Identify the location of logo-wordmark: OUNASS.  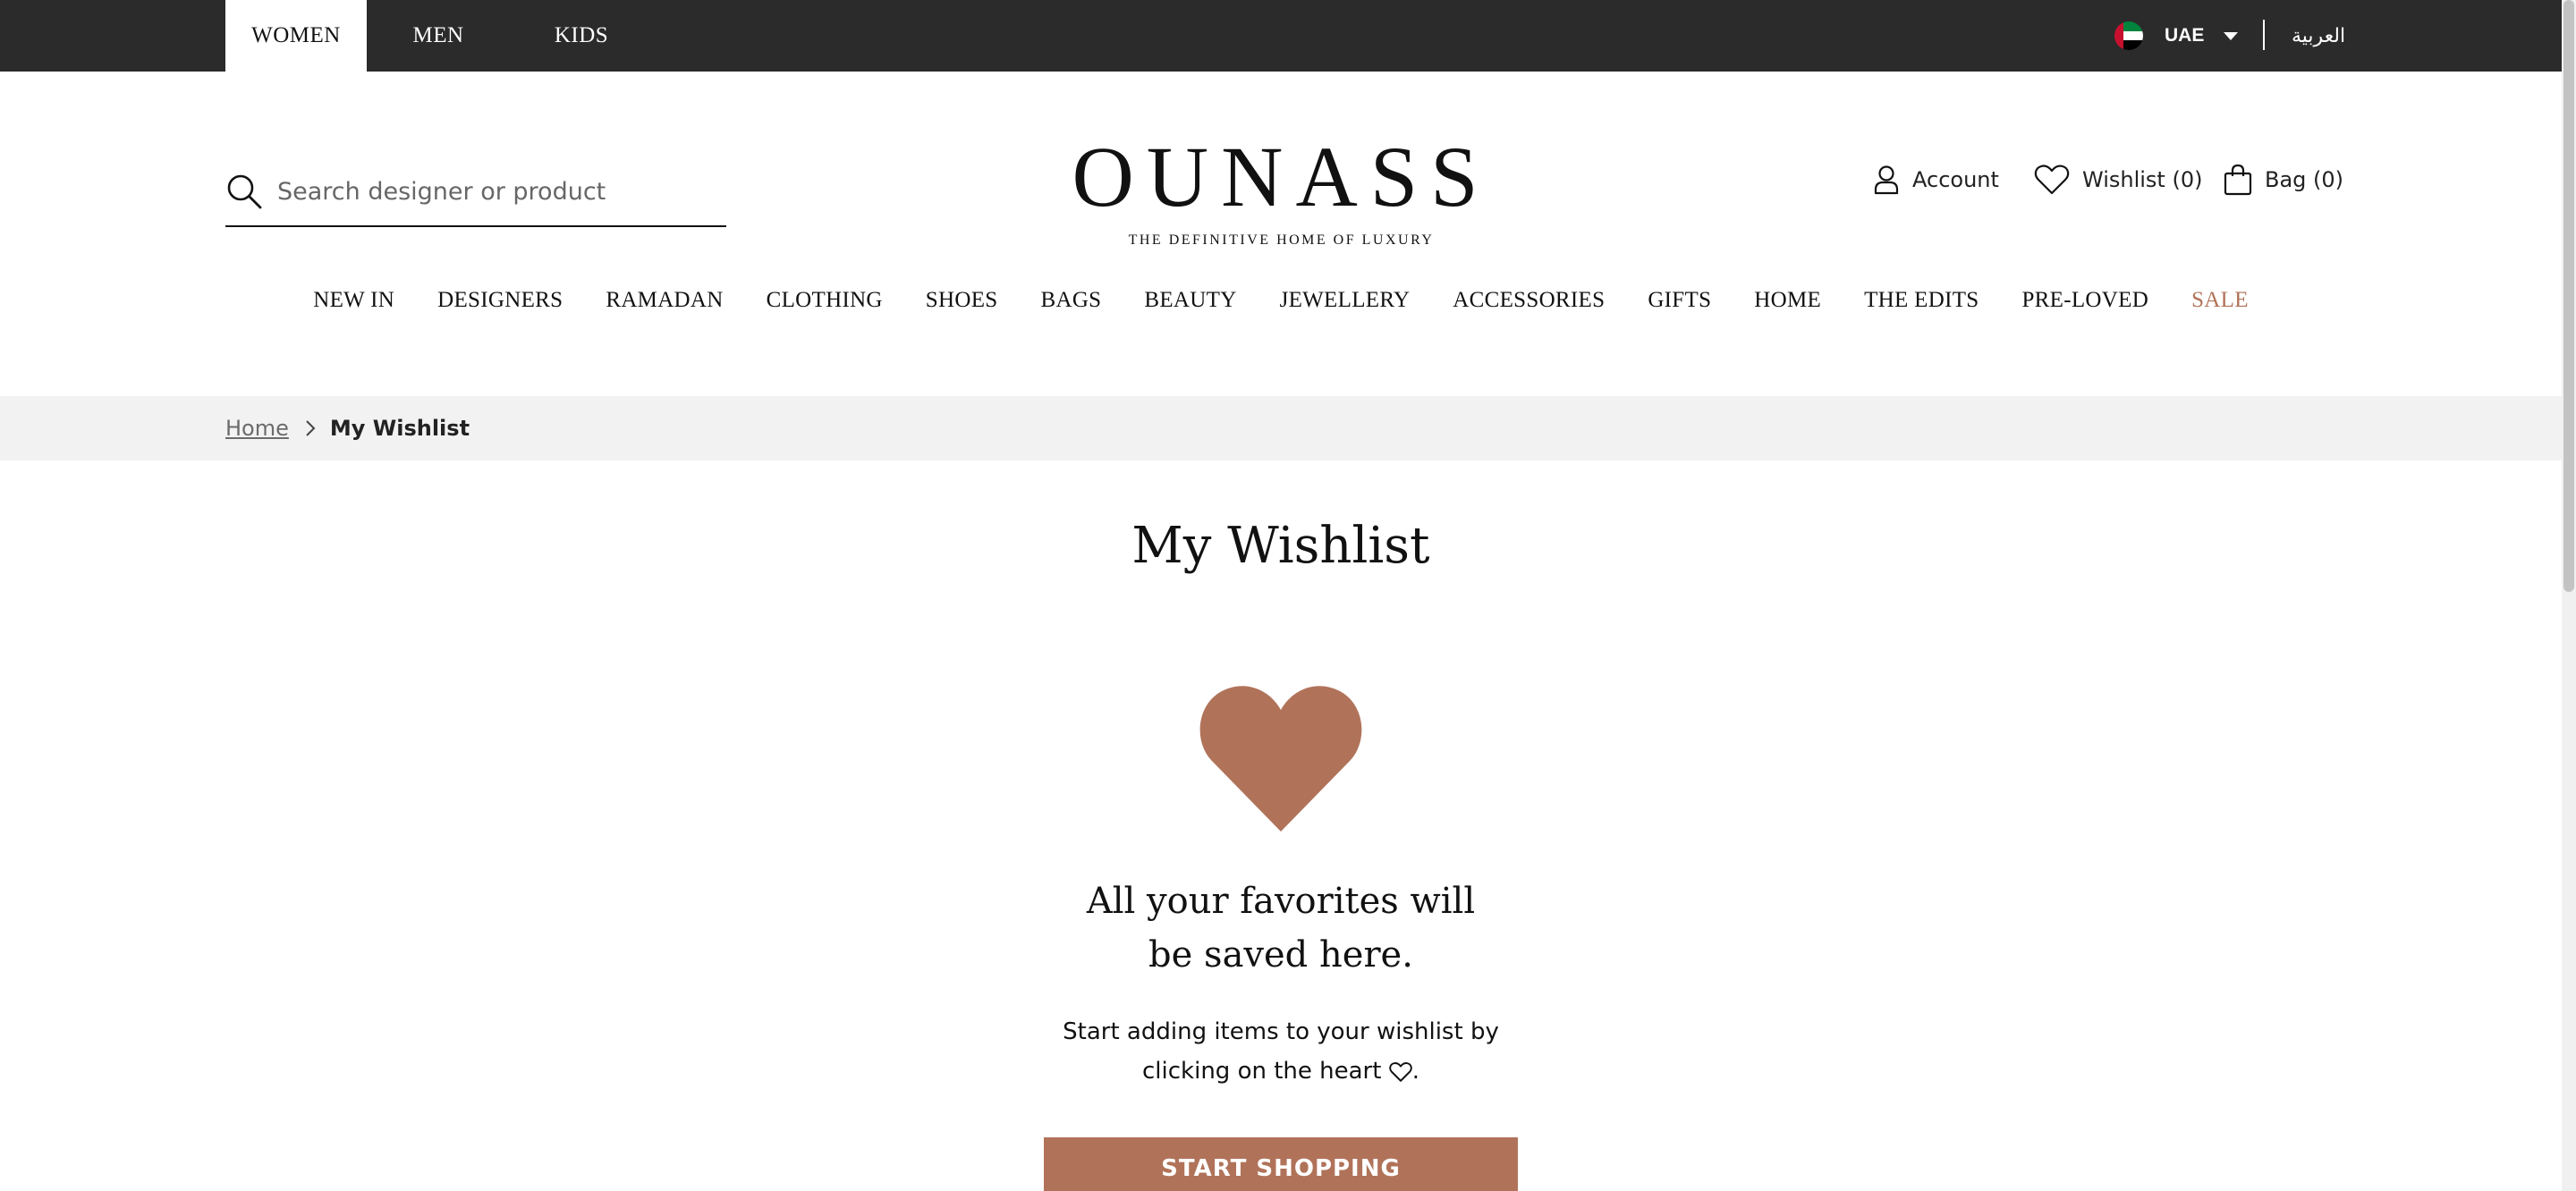
(1281, 176).